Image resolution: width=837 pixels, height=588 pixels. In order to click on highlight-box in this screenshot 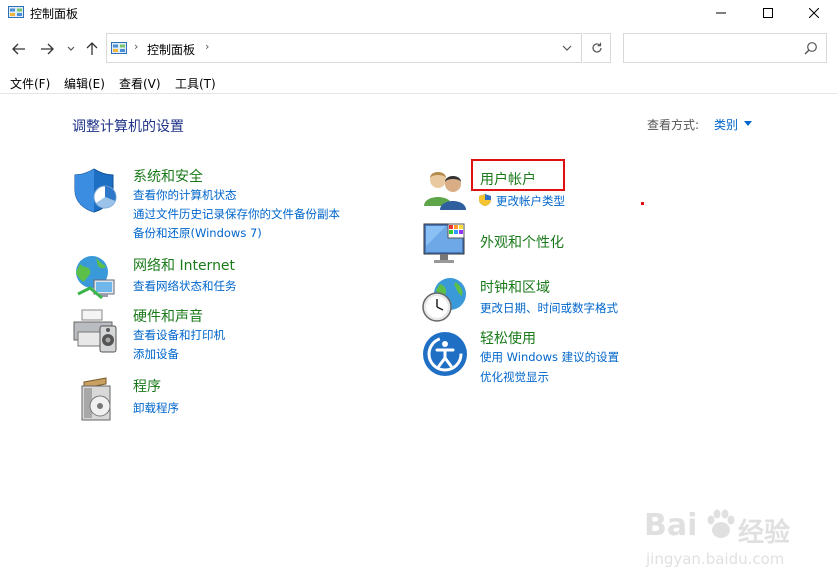, I will do `click(518, 175)`.